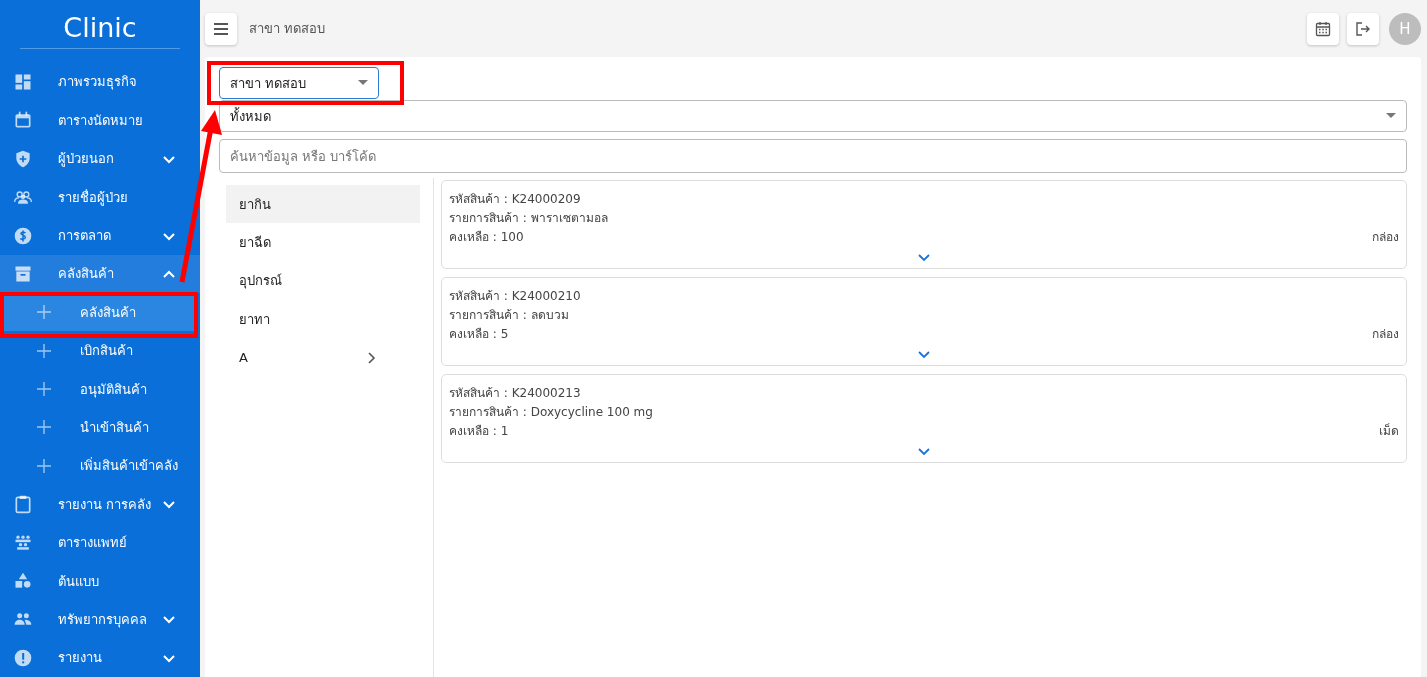 Image resolution: width=1427 pixels, height=677 pixels. Describe the element at coordinates (23, 504) in the screenshot. I see `clipboard-icon` at that location.